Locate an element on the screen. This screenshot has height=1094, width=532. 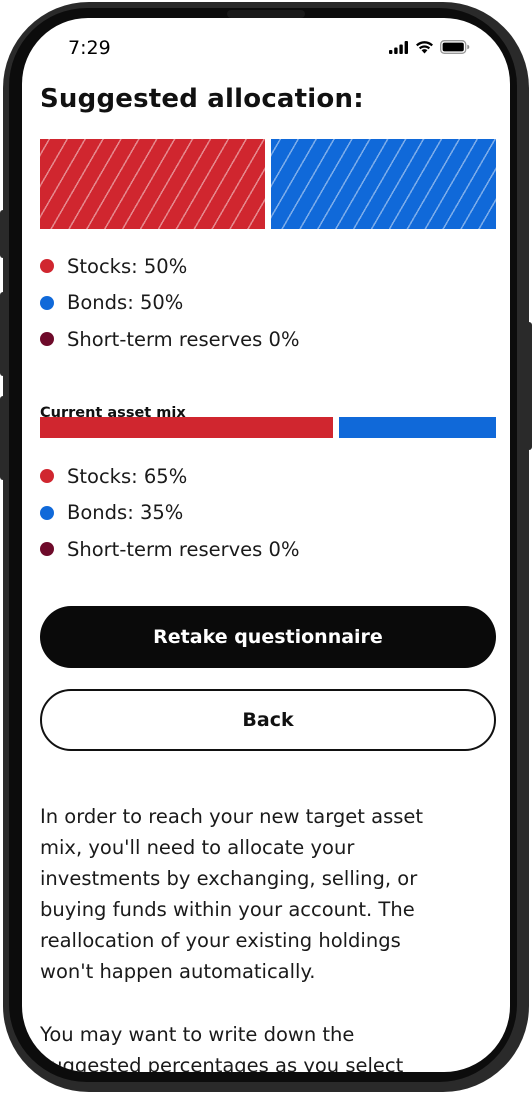
battery-icon is located at coordinates (455, 47).